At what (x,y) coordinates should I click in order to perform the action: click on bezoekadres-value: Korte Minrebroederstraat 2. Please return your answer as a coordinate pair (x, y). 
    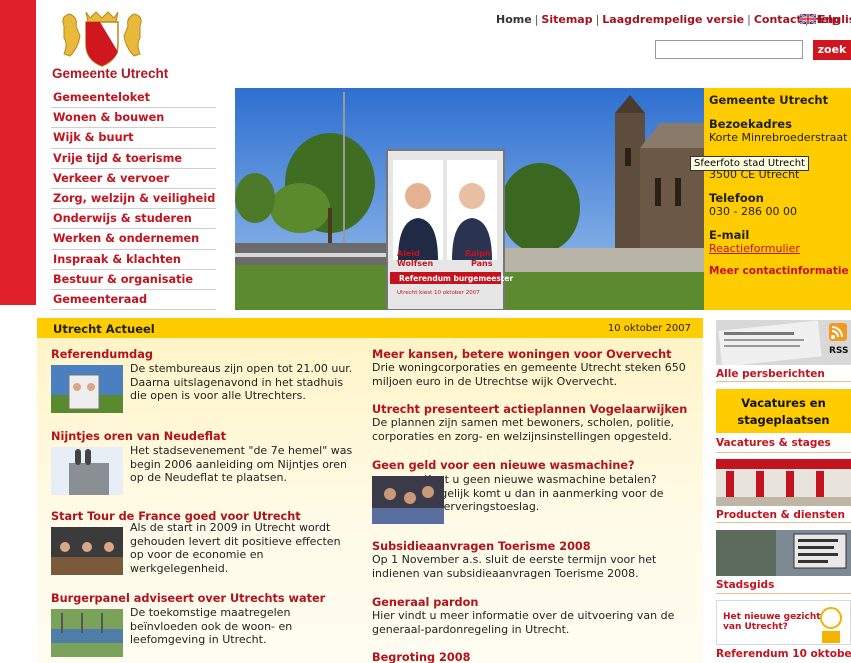
    Looking at the image, I should click on (780, 137).